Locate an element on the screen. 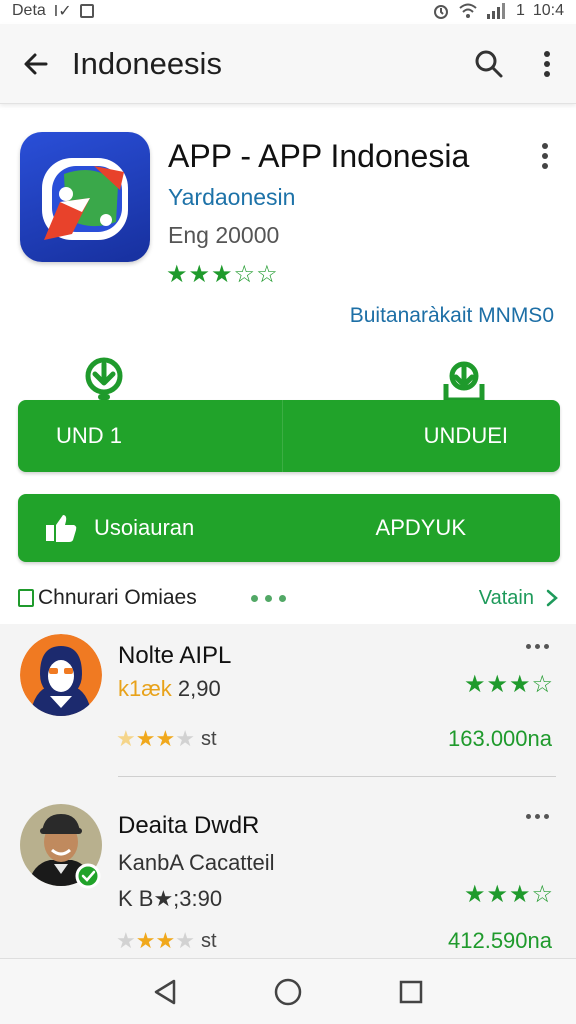  section-link-label: Vatain is located at coordinates (506, 597).